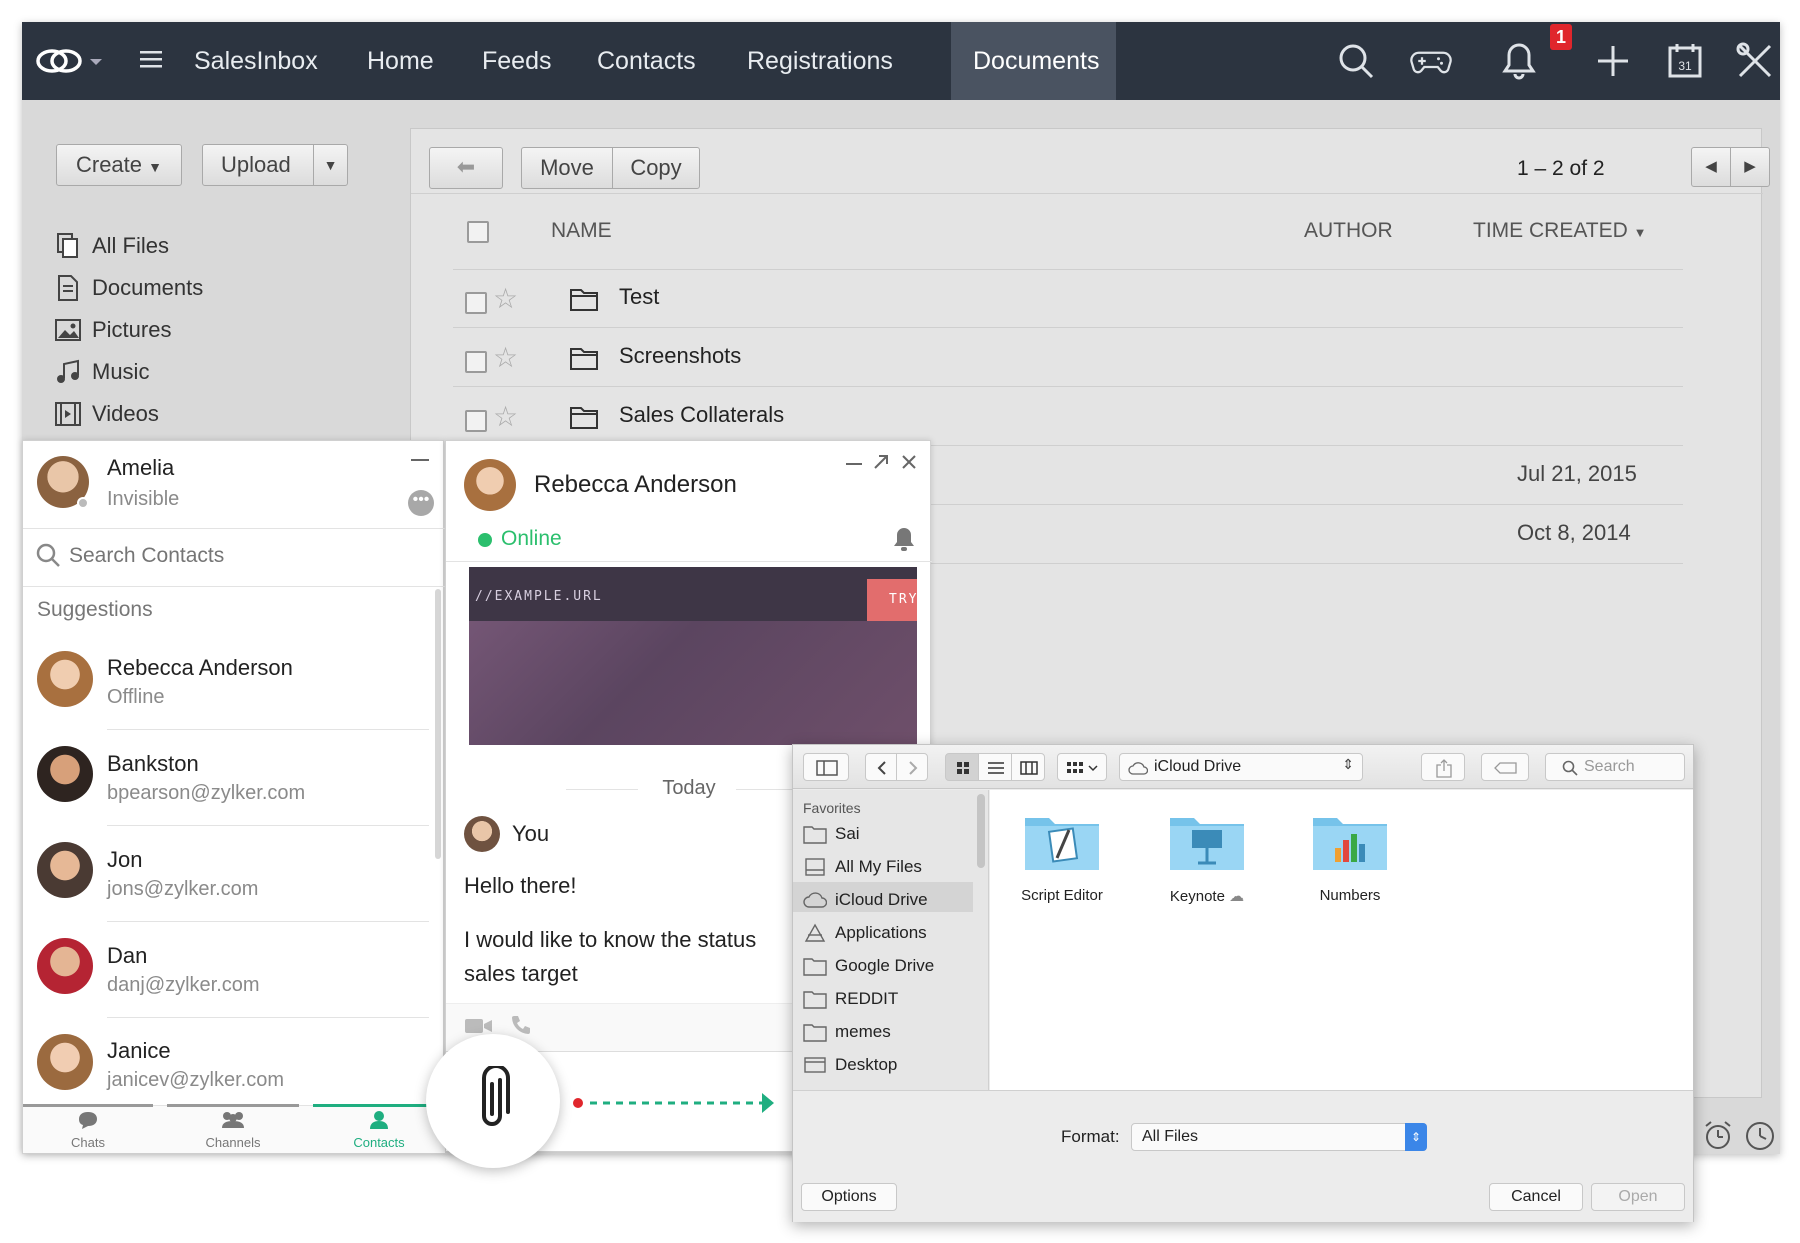  Describe the element at coordinates (421, 503) in the screenshot. I see `more-options-icon: •••` at that location.